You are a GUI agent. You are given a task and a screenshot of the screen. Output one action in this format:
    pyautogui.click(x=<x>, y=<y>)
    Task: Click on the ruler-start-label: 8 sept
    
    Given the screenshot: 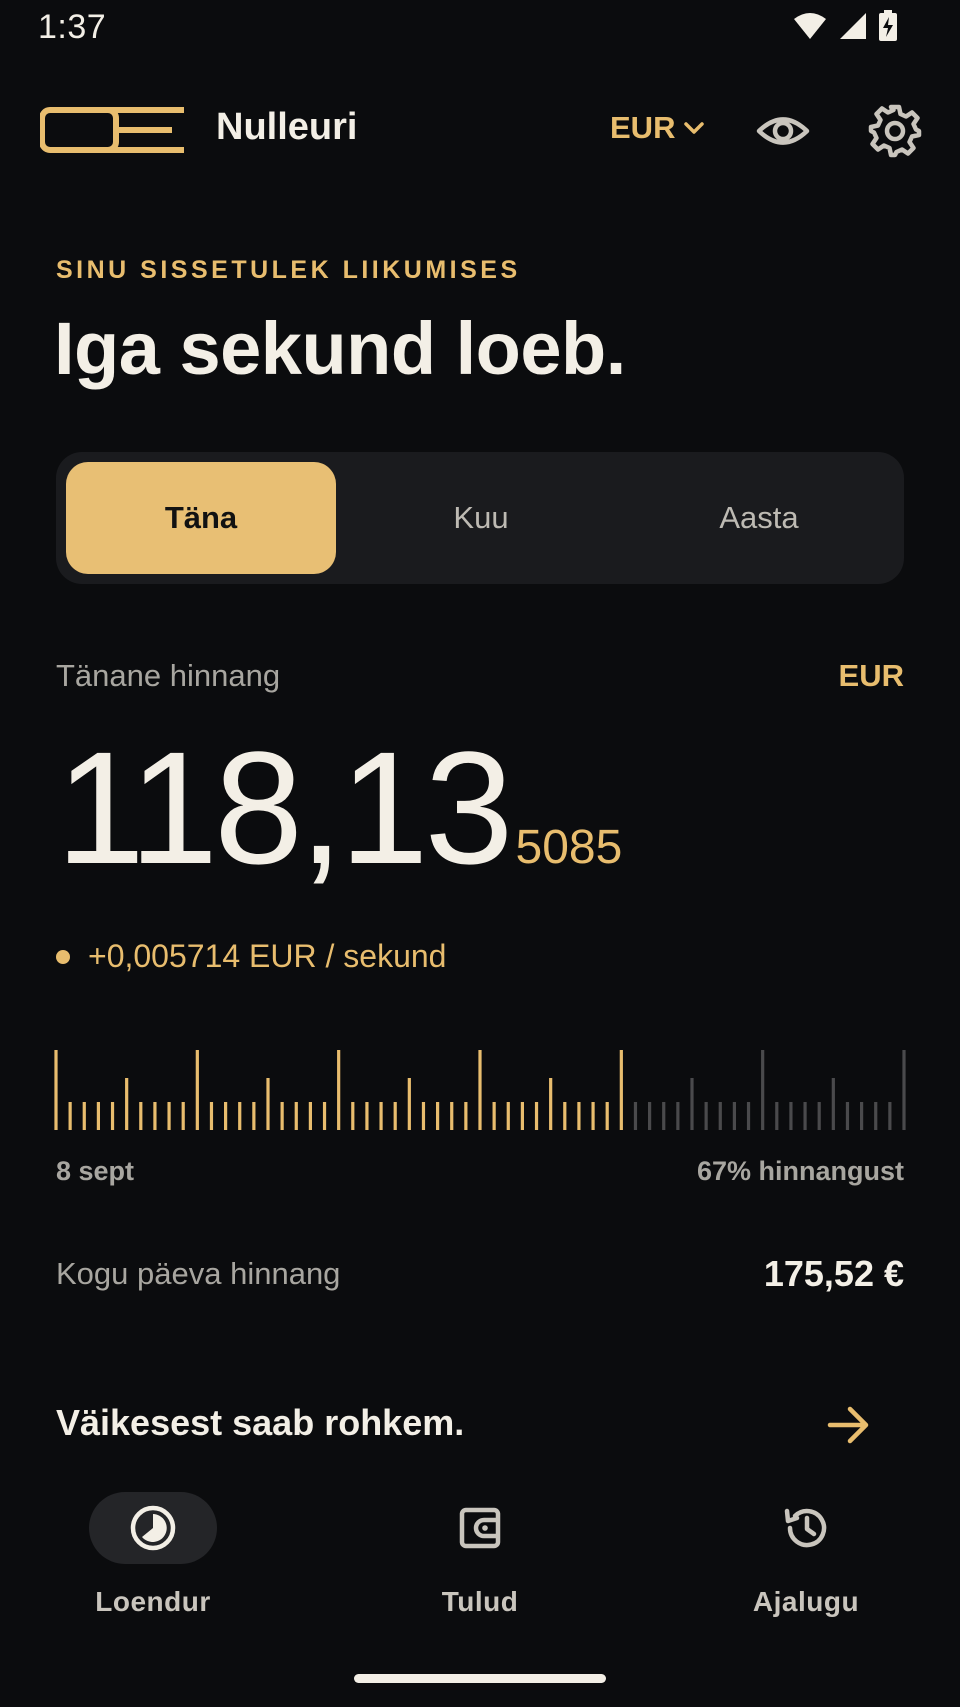 What is the action you would take?
    pyautogui.click(x=95, y=1171)
    